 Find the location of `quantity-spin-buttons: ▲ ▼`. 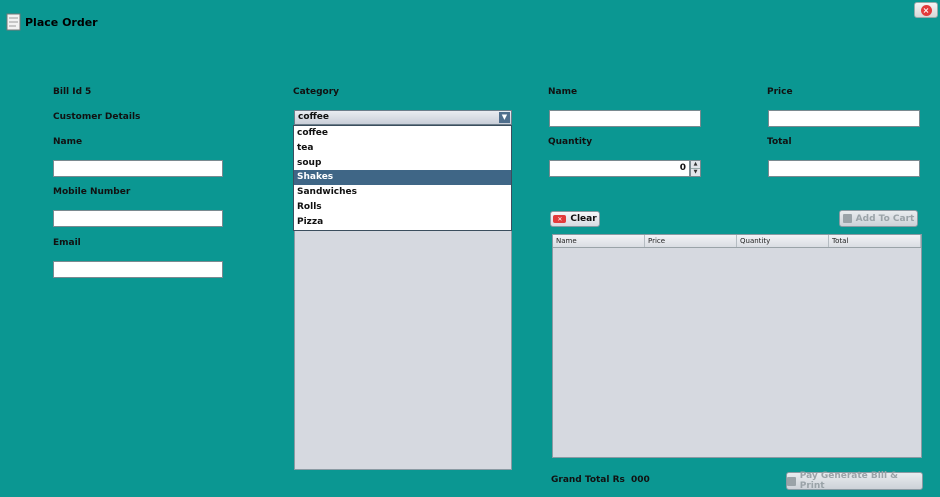

quantity-spin-buttons: ▲ ▼ is located at coordinates (695, 168).